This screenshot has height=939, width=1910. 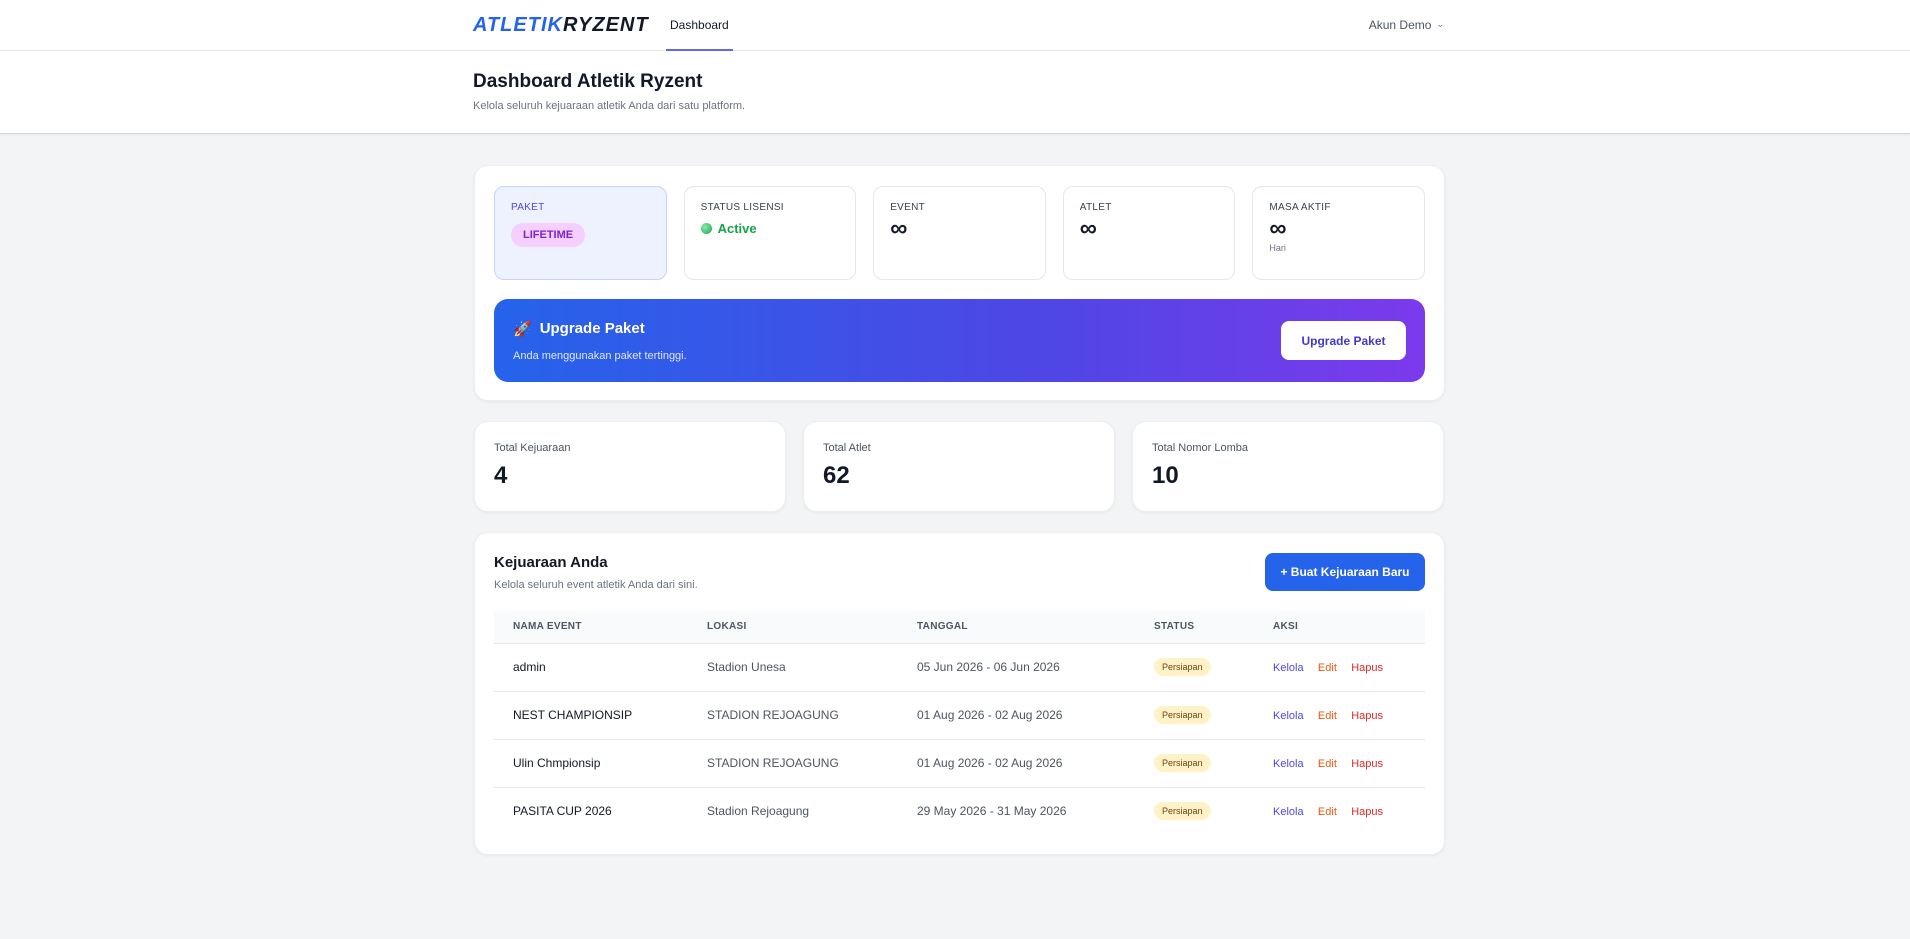 I want to click on paket-badge: LIFETIME, so click(x=548, y=235).